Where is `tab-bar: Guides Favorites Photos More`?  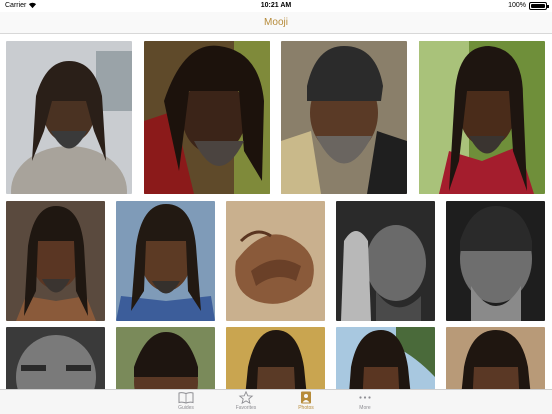 tab-bar: Guides Favorites Photos More is located at coordinates (276, 401).